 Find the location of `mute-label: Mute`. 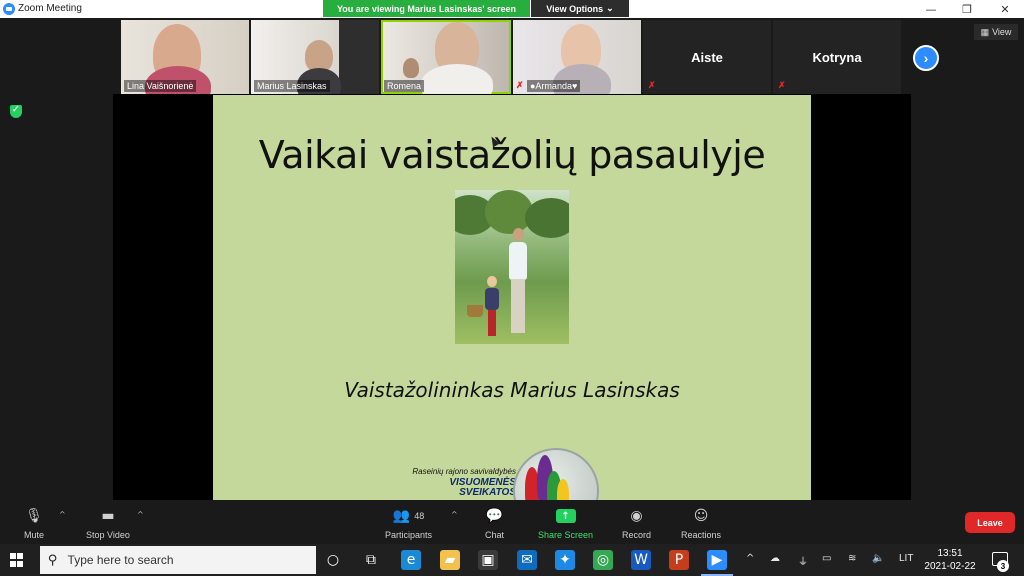

mute-label: Mute is located at coordinates (34, 535).